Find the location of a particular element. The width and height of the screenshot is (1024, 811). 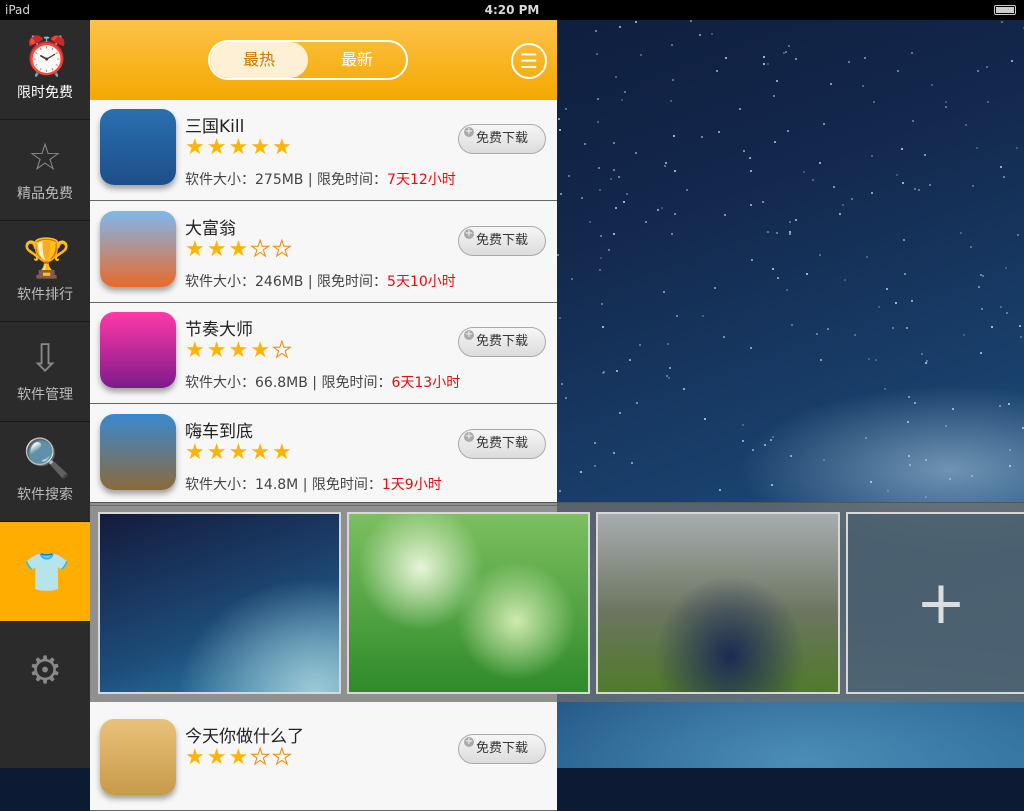

sidebar-item-ranking: 🏆 软件排行 is located at coordinates (45, 272).